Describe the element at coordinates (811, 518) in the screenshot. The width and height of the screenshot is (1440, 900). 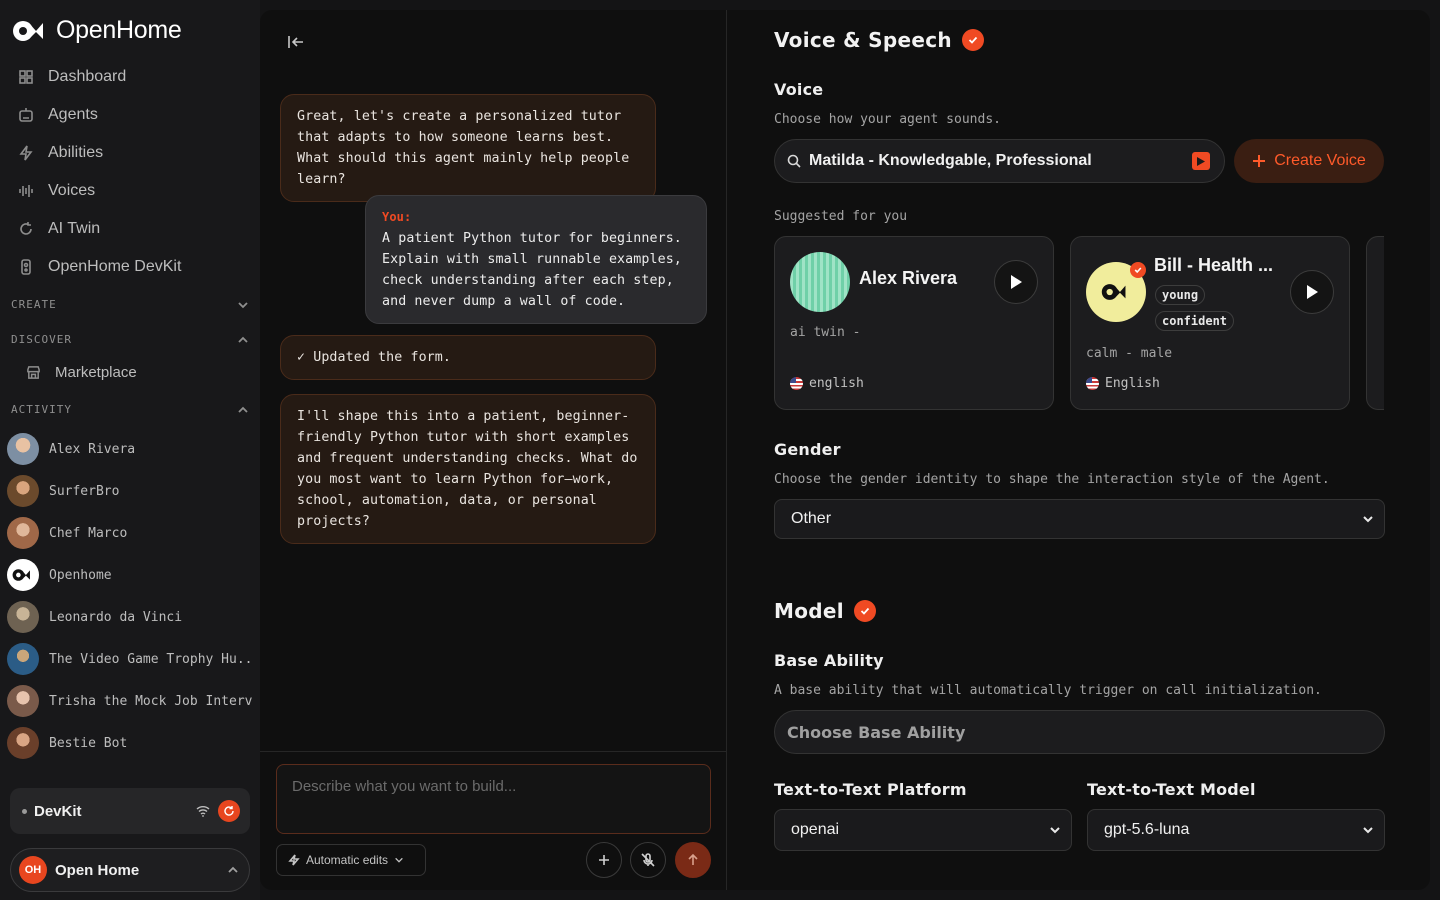
I see `gender-select-value: Other` at that location.